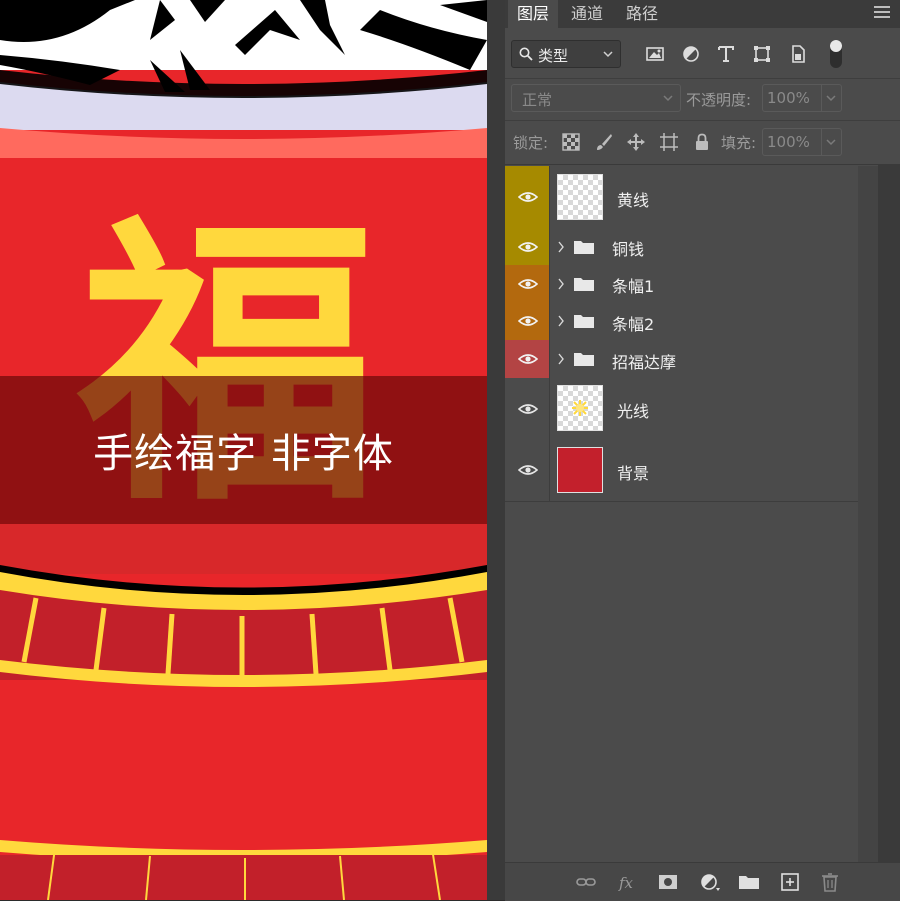 The width and height of the screenshot is (900, 901). Describe the element at coordinates (668, 882) in the screenshot. I see `add-mask-icon` at that location.